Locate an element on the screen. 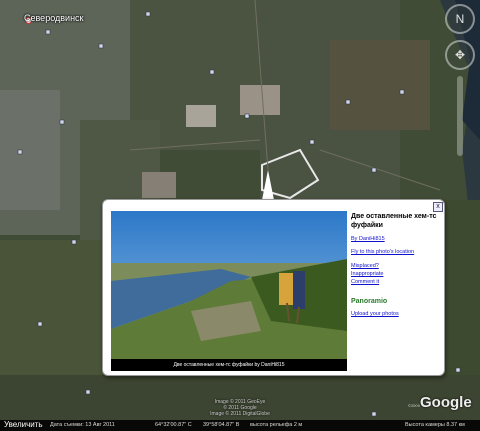 Image resolution: width=480 pixels, height=431 pixels. city-label: Северодвинск is located at coordinates (53, 18).